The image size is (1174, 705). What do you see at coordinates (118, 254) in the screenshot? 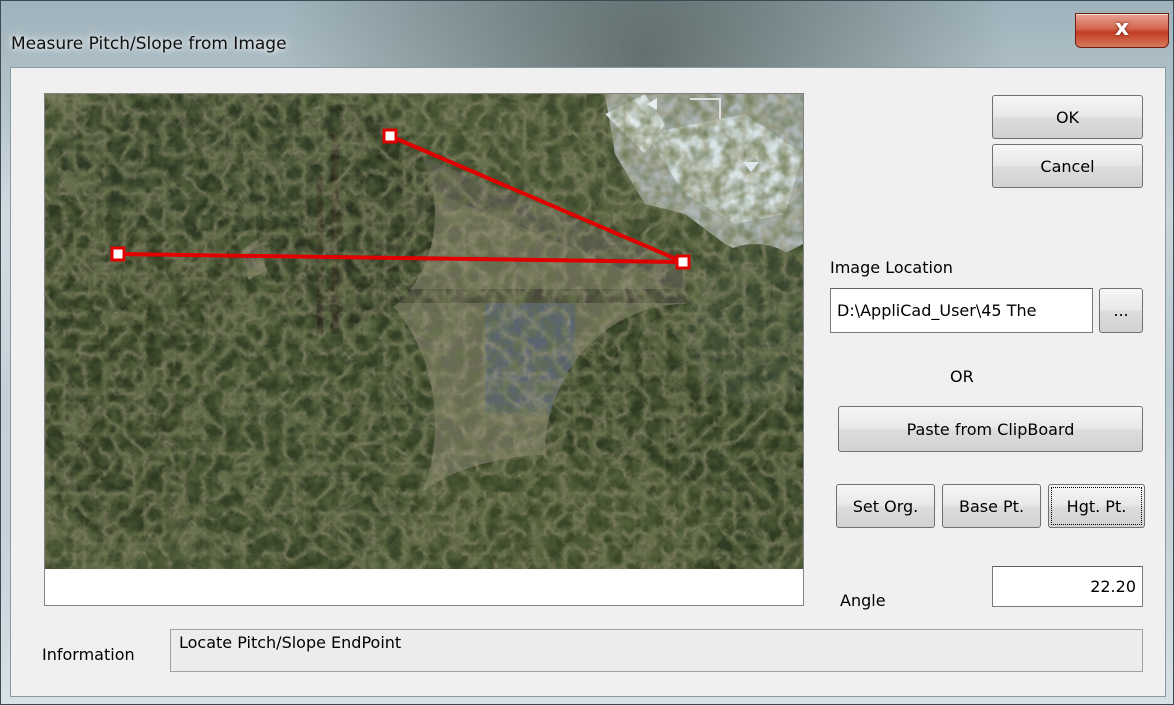
I see `origin-point-marker` at bounding box center [118, 254].